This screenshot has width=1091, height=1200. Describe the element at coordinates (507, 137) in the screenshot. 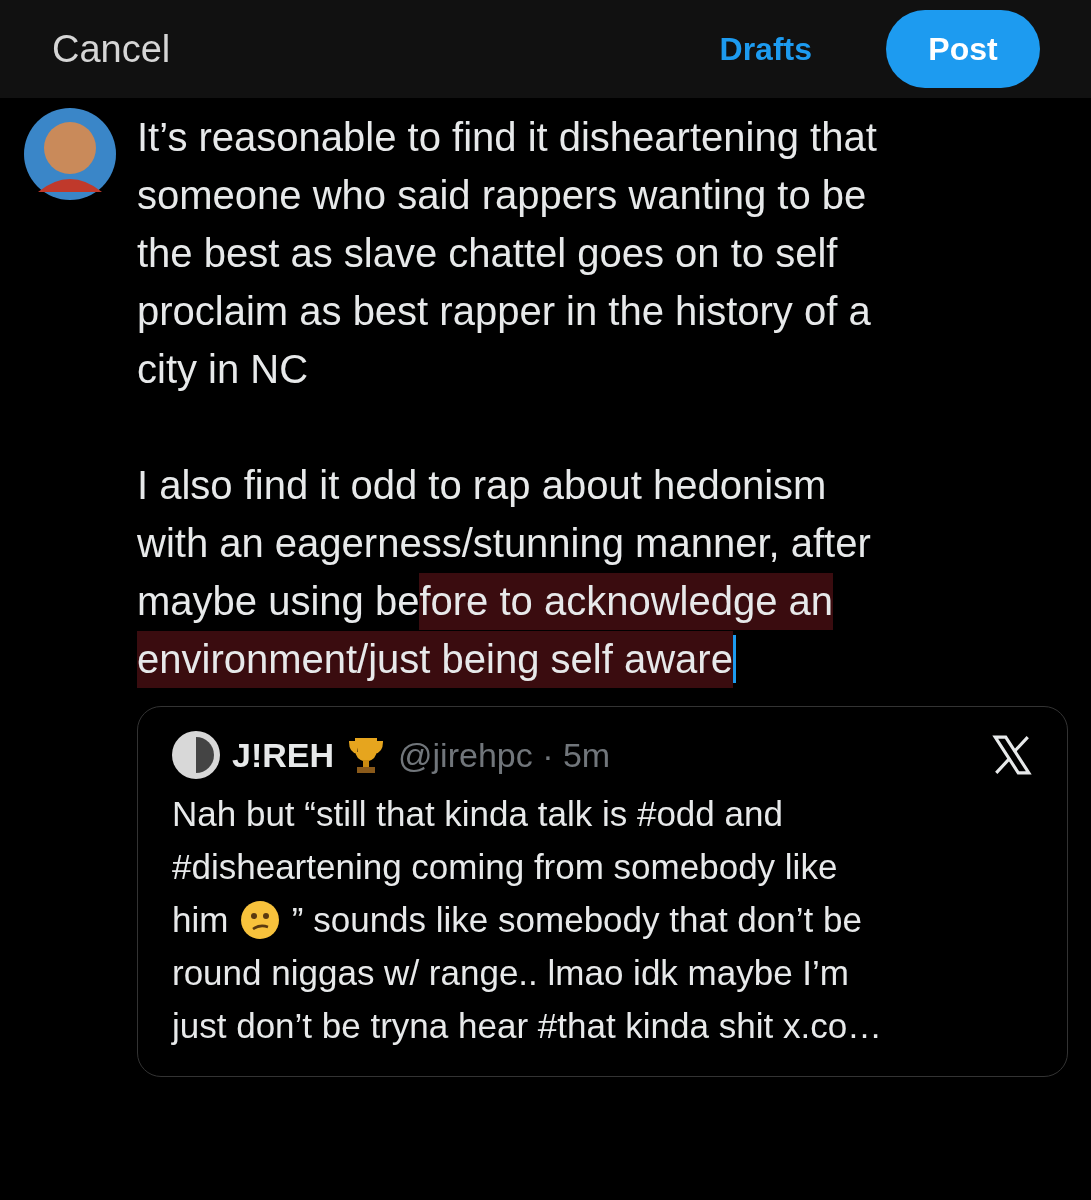

I see `body-text-line: It’s reasonable to find it disheartening that` at that location.